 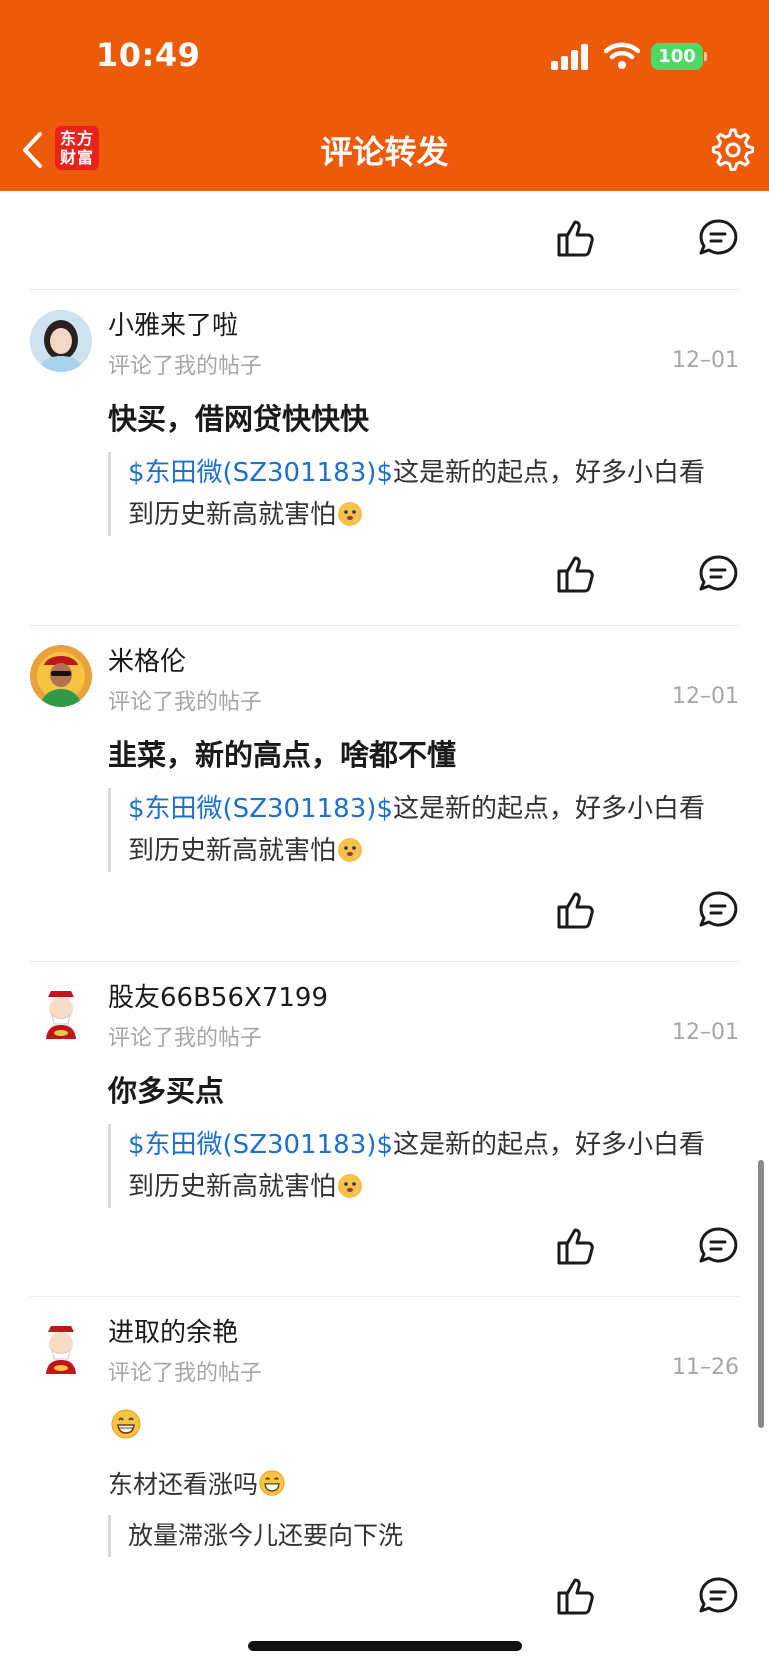 What do you see at coordinates (384, 152) in the screenshot?
I see `page-title: 评论转发` at bounding box center [384, 152].